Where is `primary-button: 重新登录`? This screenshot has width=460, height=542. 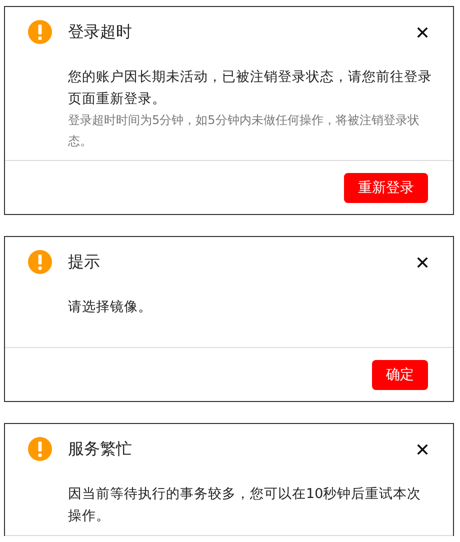 primary-button: 重新登录 is located at coordinates (386, 188).